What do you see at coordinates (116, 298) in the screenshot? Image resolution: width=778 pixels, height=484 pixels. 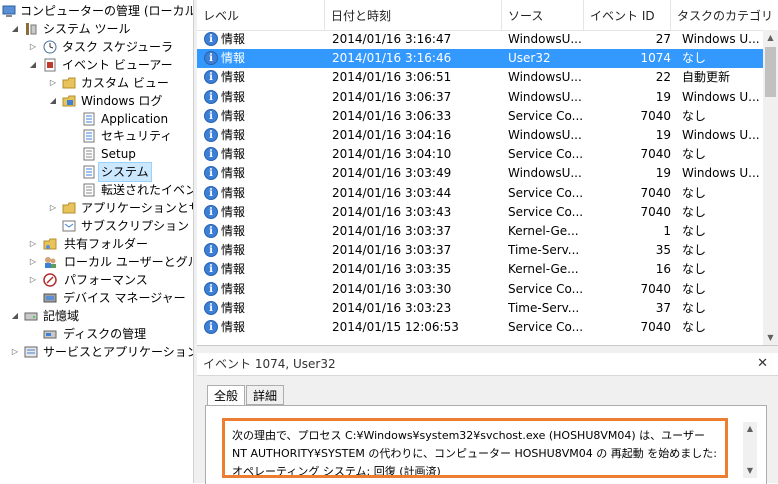 I see `tree-item-device-manager: デバイス マネージャー` at bounding box center [116, 298].